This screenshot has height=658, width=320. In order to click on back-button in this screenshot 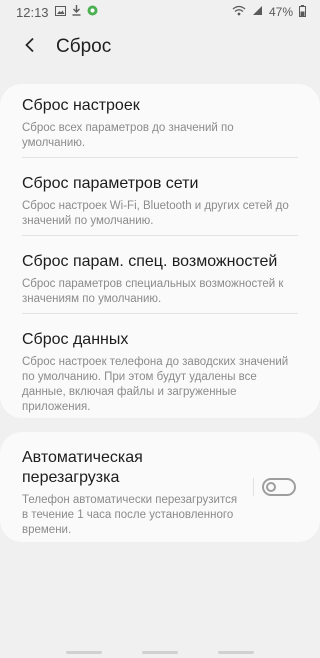, I will do `click(30, 47)`.